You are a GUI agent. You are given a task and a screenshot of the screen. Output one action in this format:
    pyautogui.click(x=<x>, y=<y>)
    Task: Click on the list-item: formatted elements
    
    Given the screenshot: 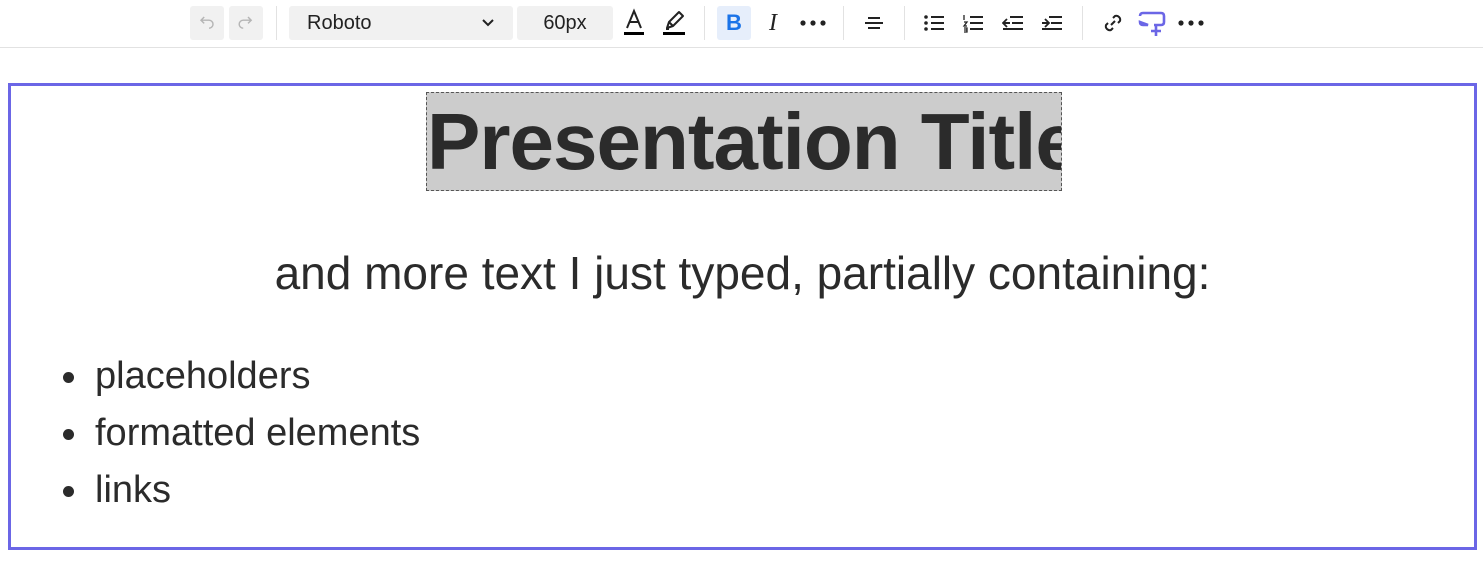 What is the action you would take?
    pyautogui.click(x=238, y=433)
    